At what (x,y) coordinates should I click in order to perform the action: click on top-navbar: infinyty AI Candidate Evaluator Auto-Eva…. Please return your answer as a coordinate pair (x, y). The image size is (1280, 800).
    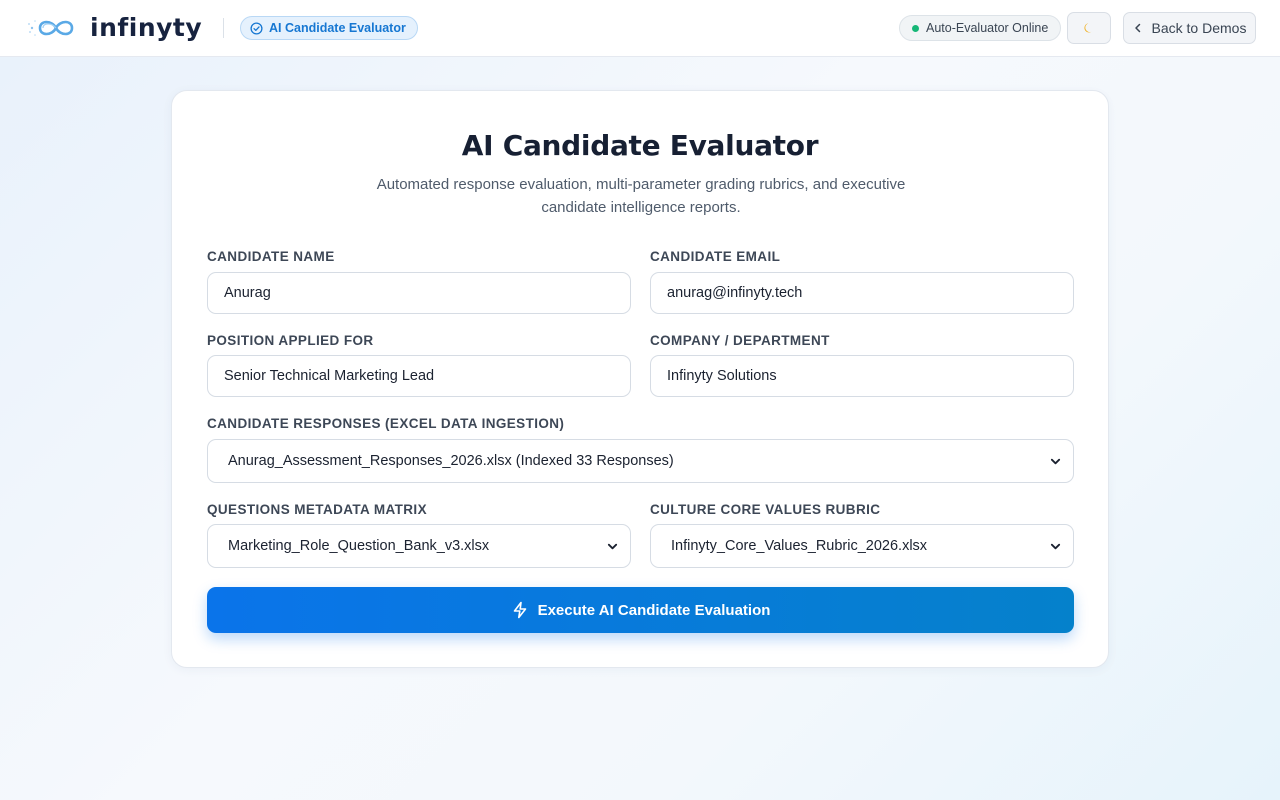
    Looking at the image, I should click on (640, 28).